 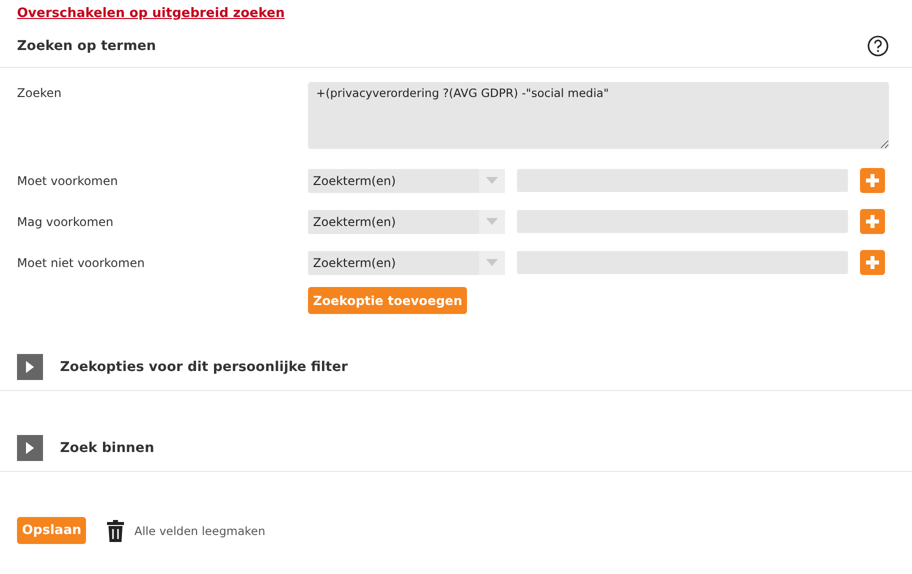 What do you see at coordinates (200, 531) in the screenshot?
I see `clear-fields-link: Alle velden leegmaken` at bounding box center [200, 531].